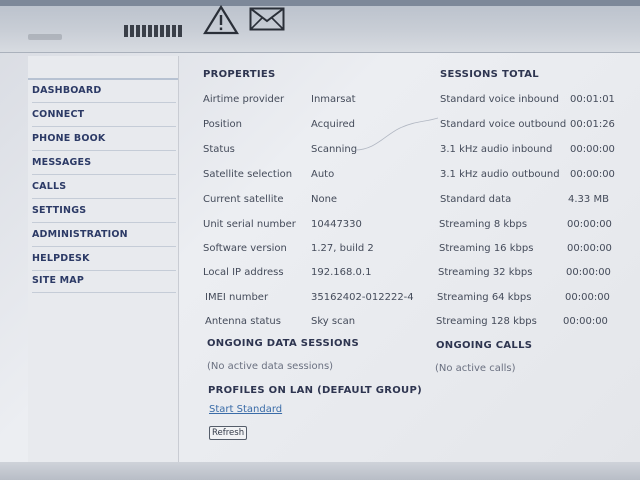 This screenshot has height=480, width=640. What do you see at coordinates (243, 272) in the screenshot?
I see `property-label: Local IP address` at bounding box center [243, 272].